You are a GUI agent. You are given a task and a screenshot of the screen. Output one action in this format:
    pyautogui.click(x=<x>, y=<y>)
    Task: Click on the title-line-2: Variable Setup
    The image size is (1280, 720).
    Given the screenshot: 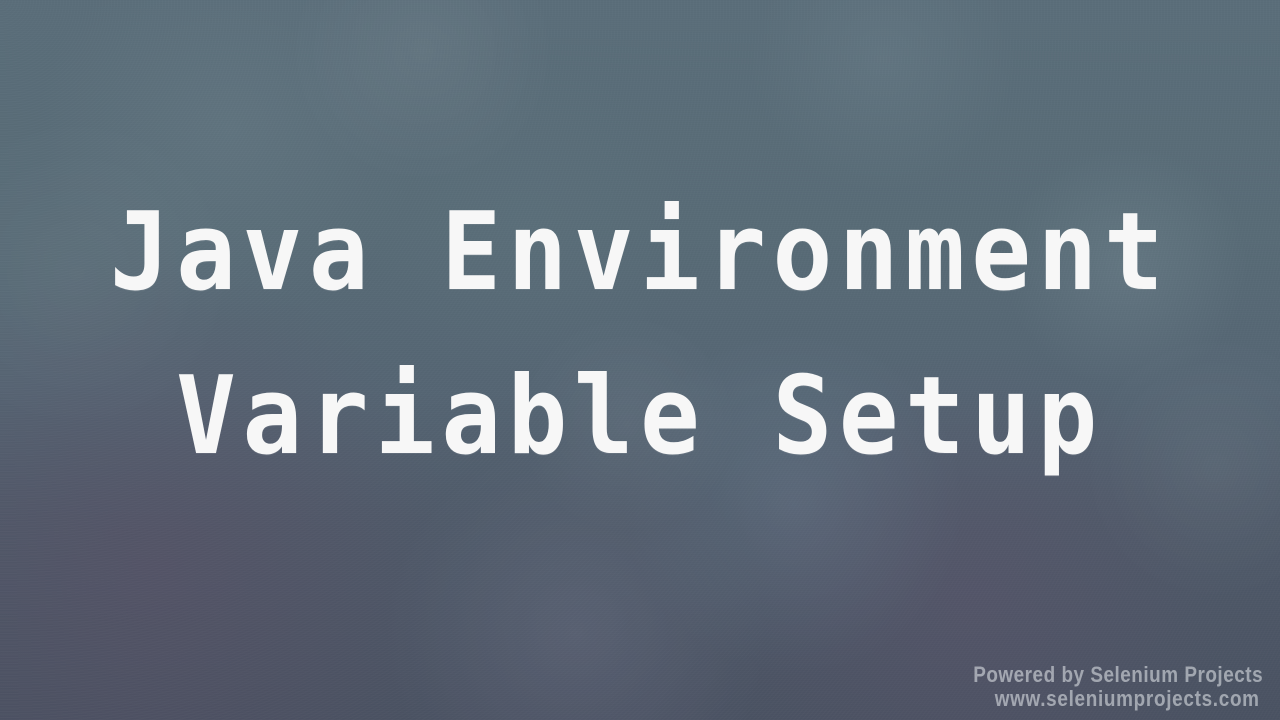 What is the action you would take?
    pyautogui.click(x=640, y=416)
    